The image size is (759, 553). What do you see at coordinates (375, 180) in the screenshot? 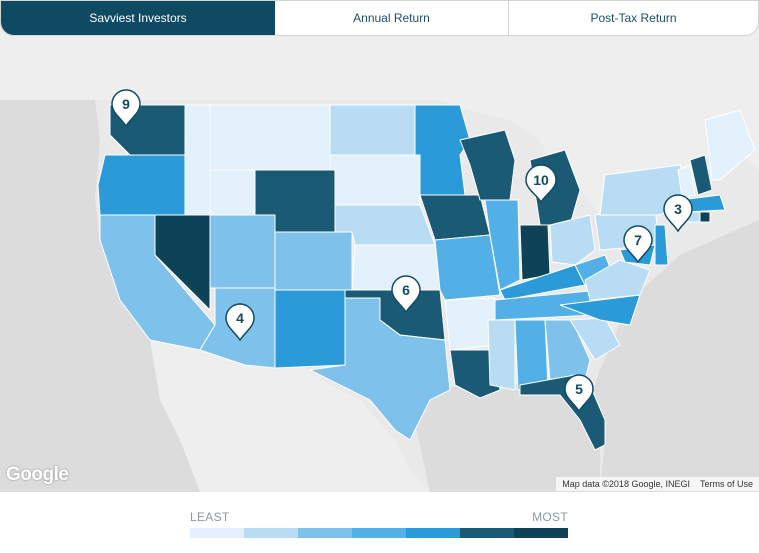
I see `state-south-dakota` at bounding box center [375, 180].